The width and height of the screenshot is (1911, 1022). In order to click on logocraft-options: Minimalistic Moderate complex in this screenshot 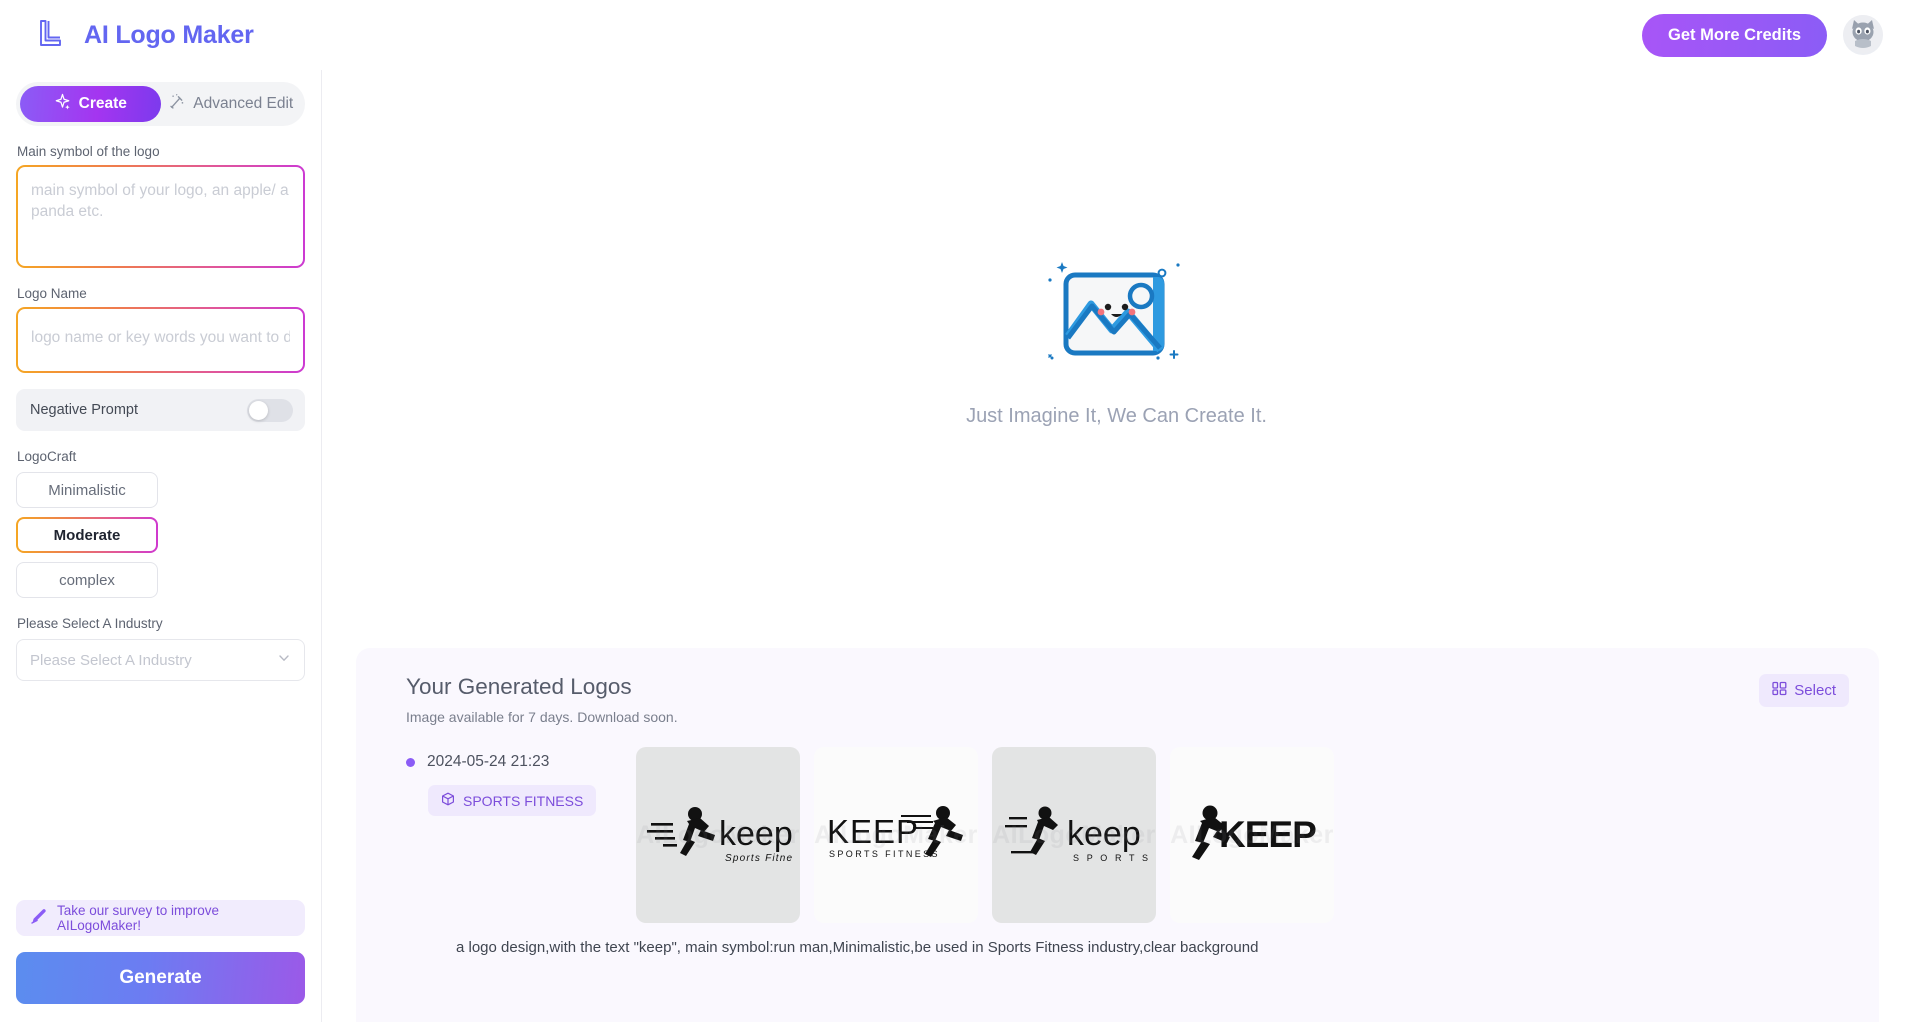, I will do `click(160, 535)`.